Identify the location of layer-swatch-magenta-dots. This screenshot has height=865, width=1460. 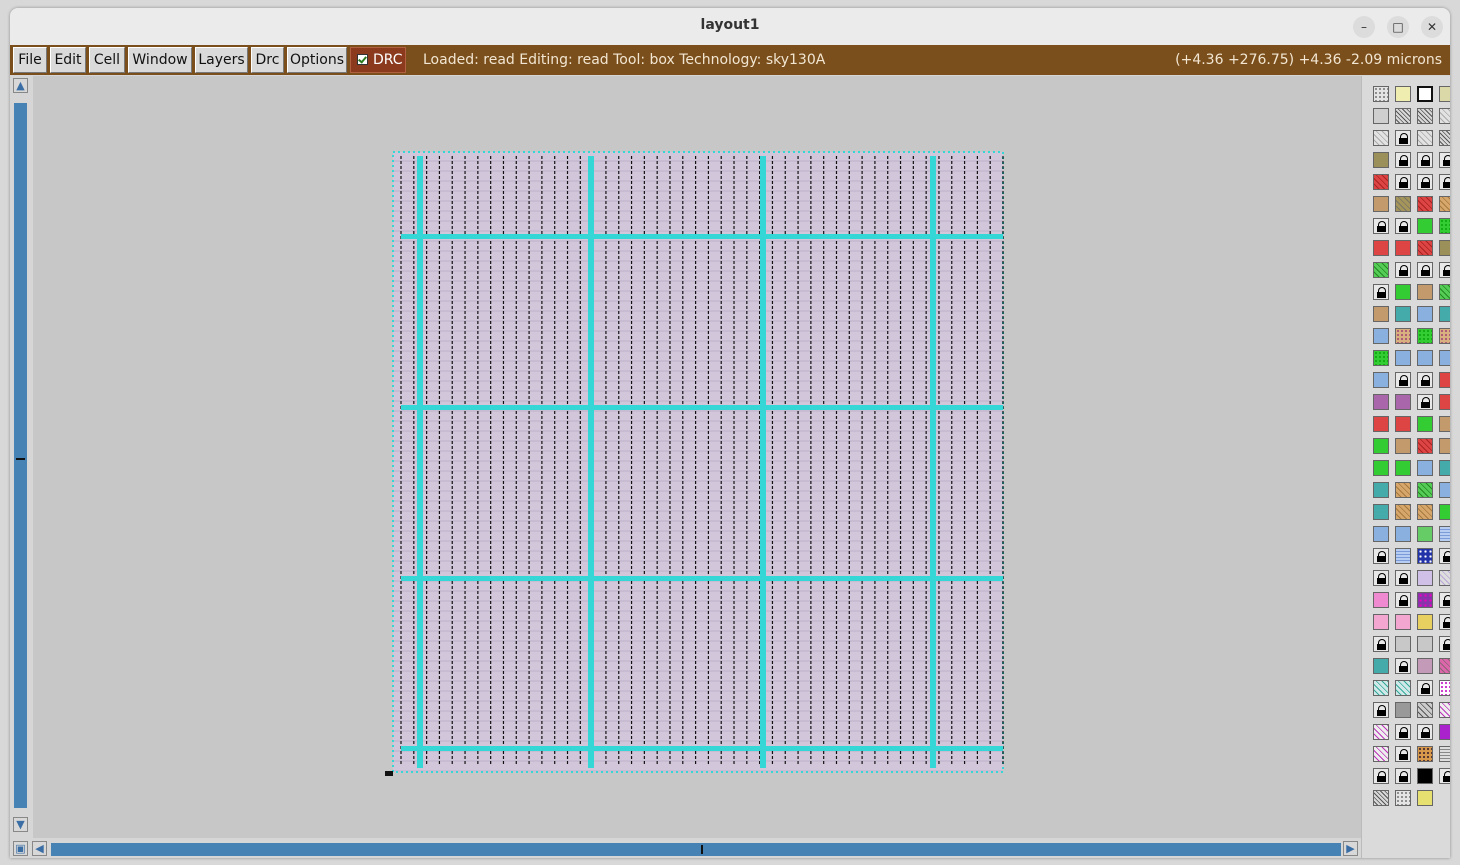
(1444, 688).